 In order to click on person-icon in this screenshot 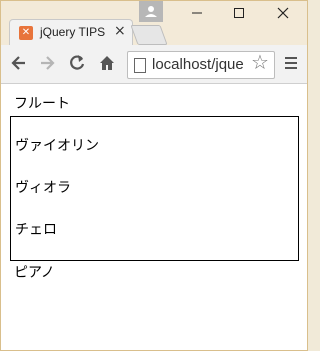, I will do `click(151, 11)`.